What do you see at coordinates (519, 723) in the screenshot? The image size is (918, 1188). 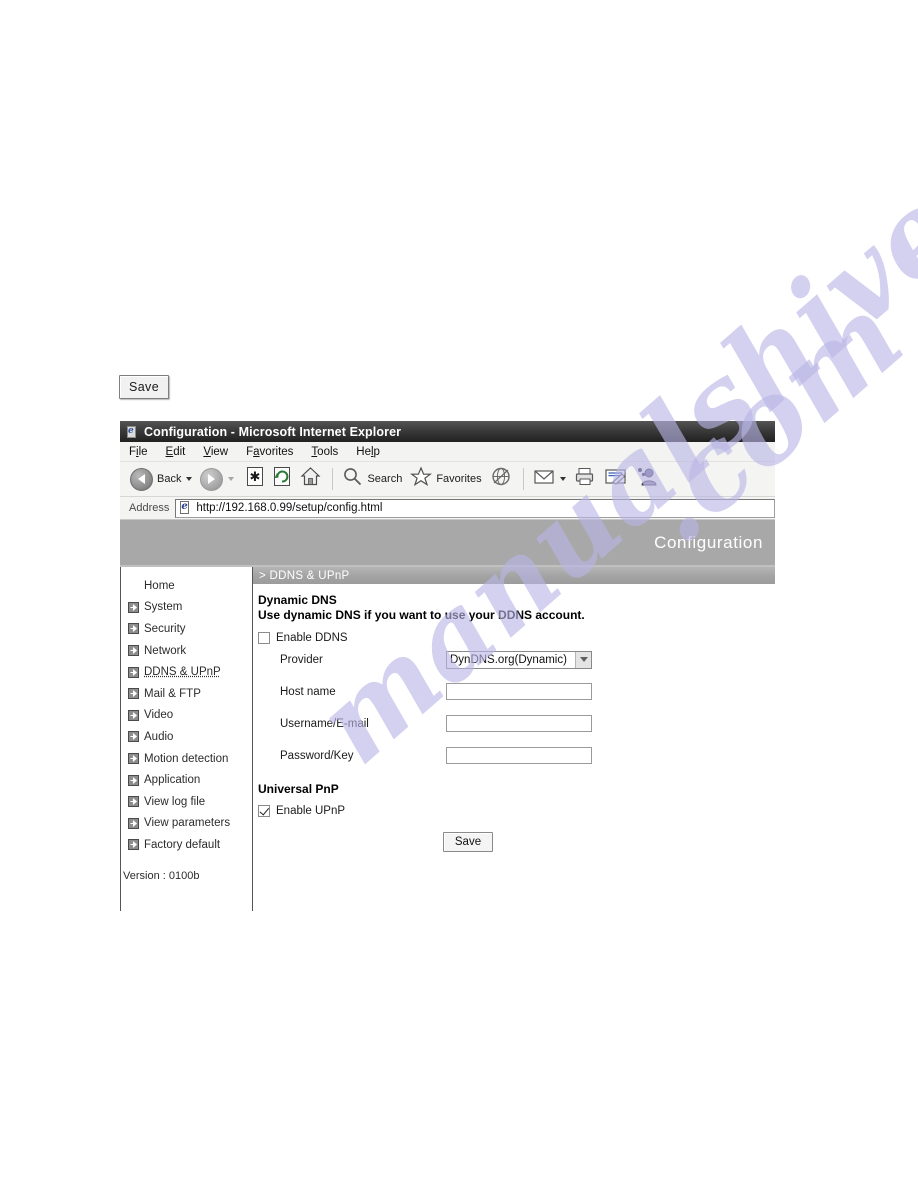 I see `username-email-input` at bounding box center [519, 723].